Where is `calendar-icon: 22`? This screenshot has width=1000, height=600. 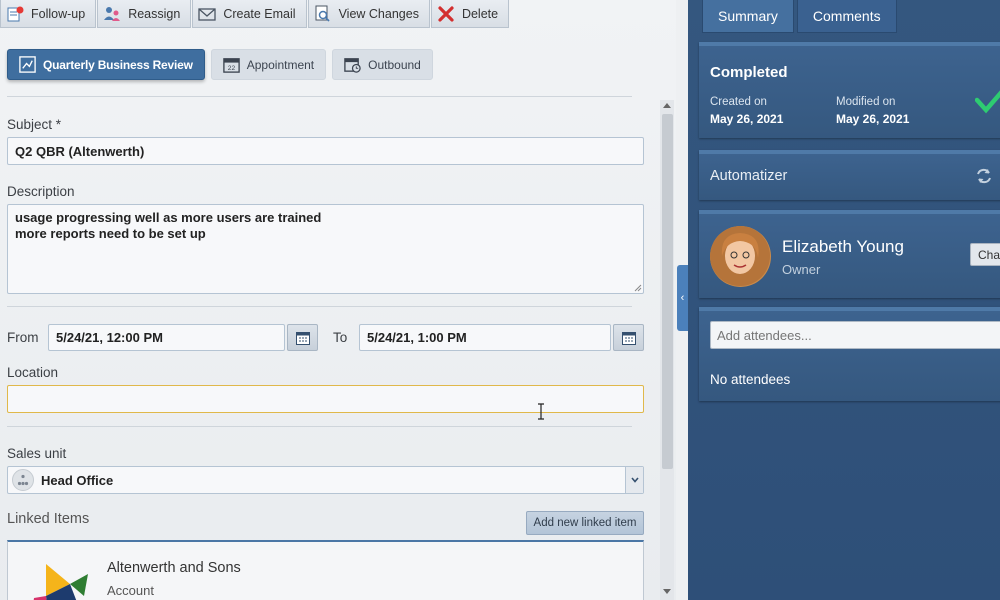 calendar-icon: 22 is located at coordinates (231, 65).